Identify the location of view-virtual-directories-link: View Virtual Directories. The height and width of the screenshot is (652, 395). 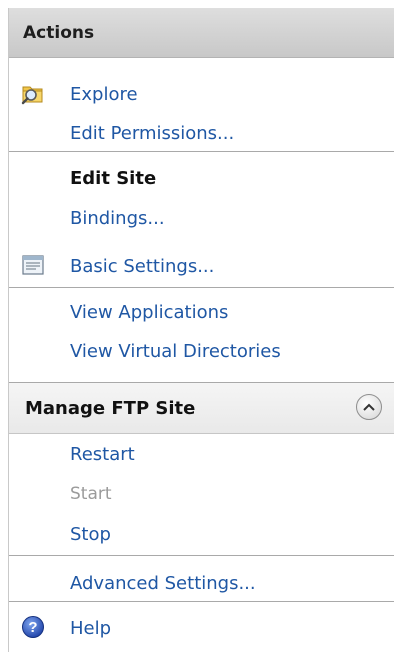
(201, 352).